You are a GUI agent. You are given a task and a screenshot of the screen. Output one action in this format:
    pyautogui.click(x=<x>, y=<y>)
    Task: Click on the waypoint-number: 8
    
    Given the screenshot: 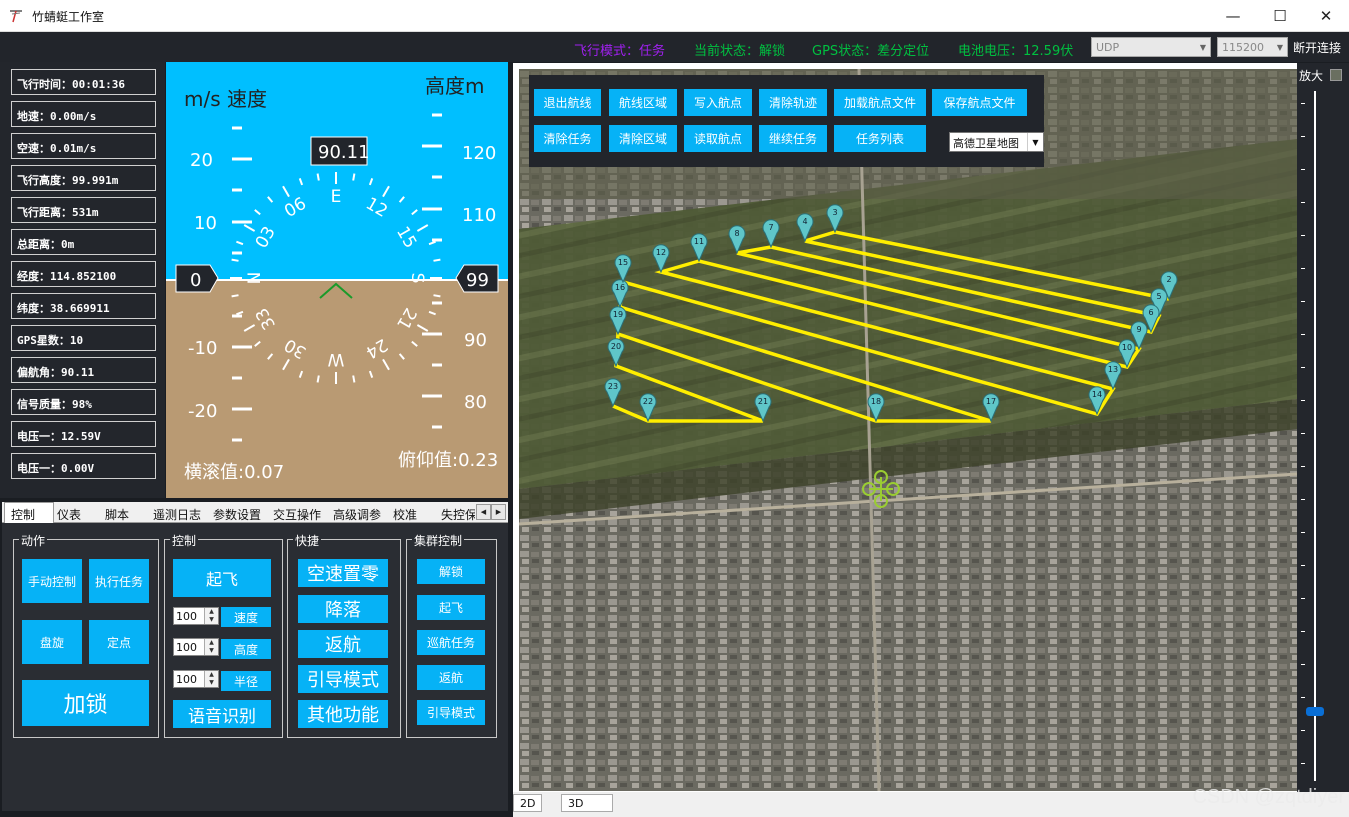 What is the action you would take?
    pyautogui.click(x=736, y=233)
    